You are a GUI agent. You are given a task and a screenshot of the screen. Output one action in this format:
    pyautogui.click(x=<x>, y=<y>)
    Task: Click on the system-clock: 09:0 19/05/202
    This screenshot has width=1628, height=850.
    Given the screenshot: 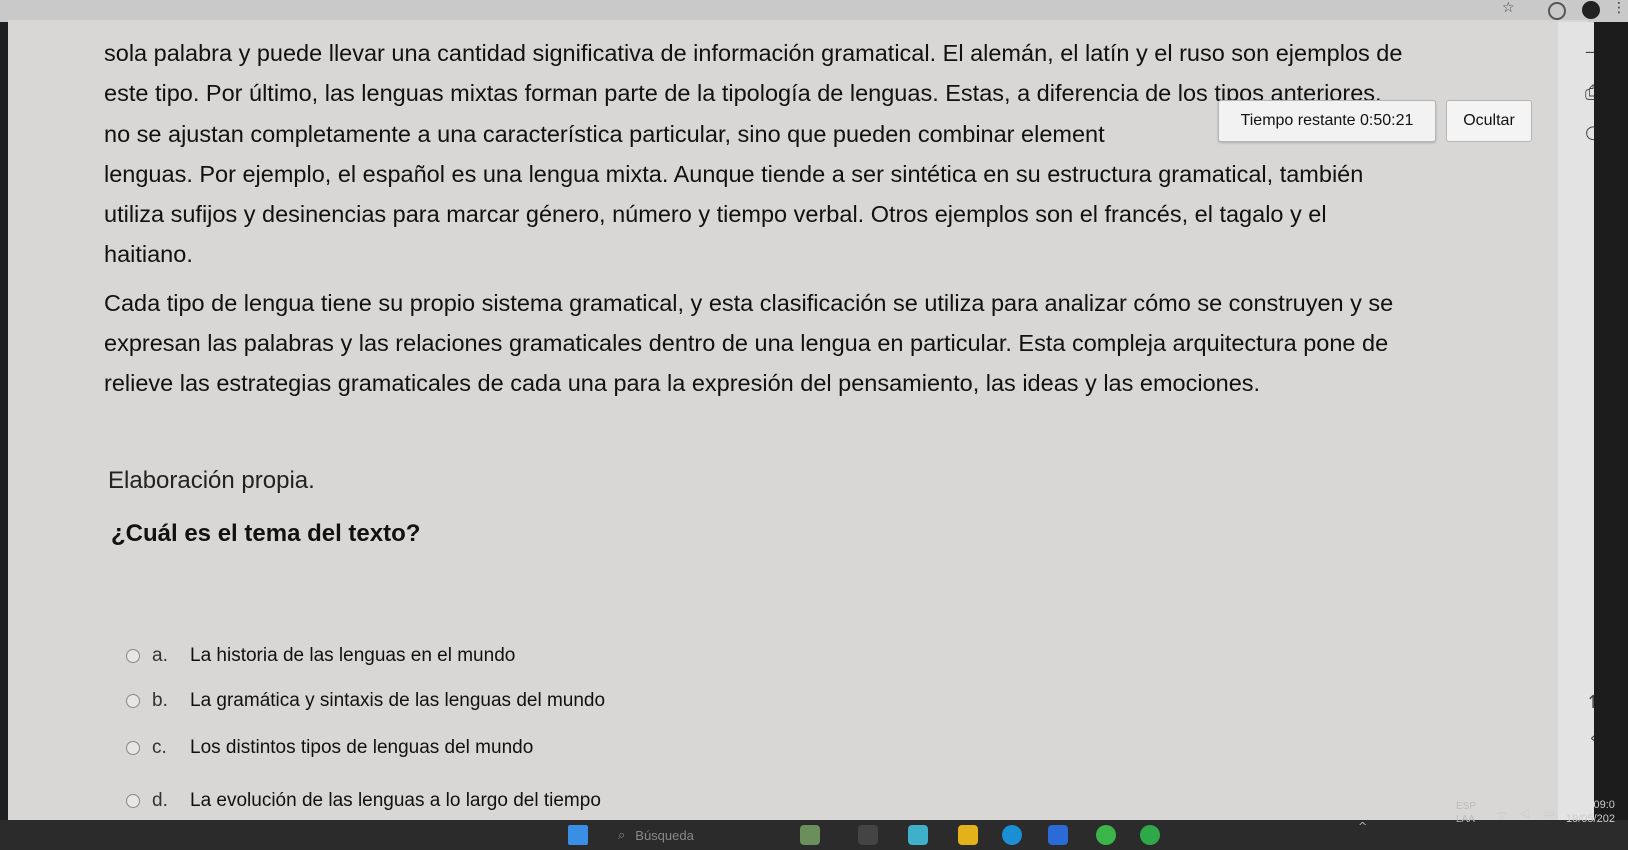 What is the action you would take?
    pyautogui.click(x=1590, y=812)
    